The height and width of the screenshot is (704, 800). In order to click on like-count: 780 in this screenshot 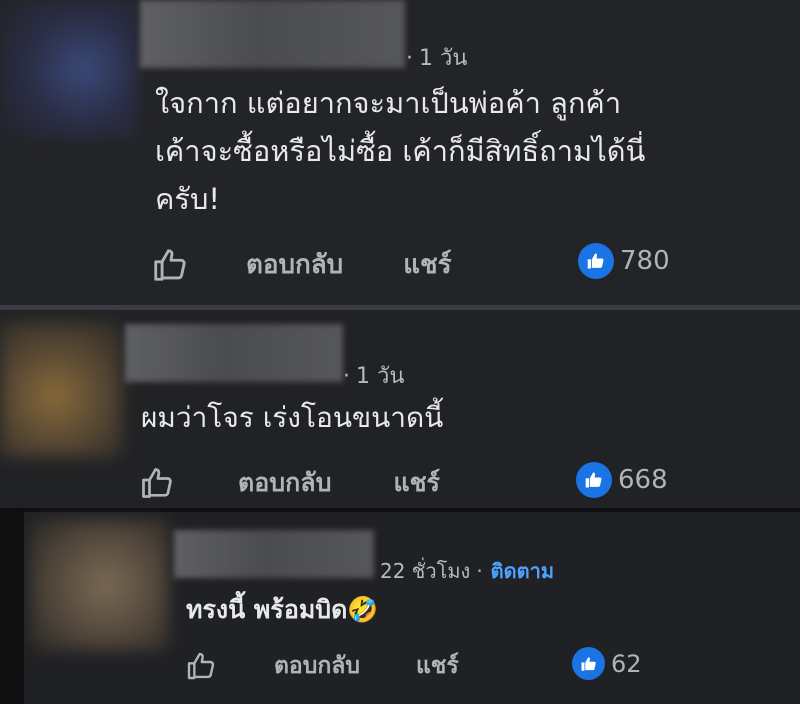, I will do `click(645, 261)`.